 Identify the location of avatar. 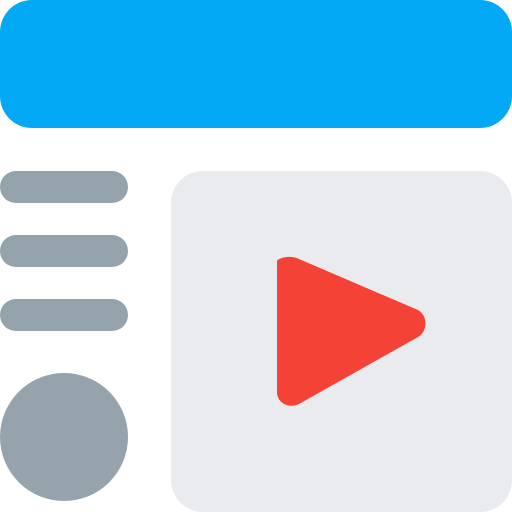
(64, 437).